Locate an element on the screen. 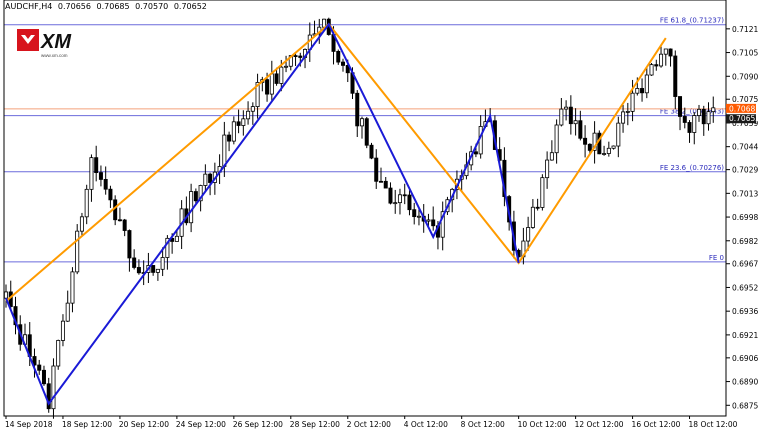 The image size is (758, 430). y-axis-tick-label: 0.69365 is located at coordinates (745, 311).